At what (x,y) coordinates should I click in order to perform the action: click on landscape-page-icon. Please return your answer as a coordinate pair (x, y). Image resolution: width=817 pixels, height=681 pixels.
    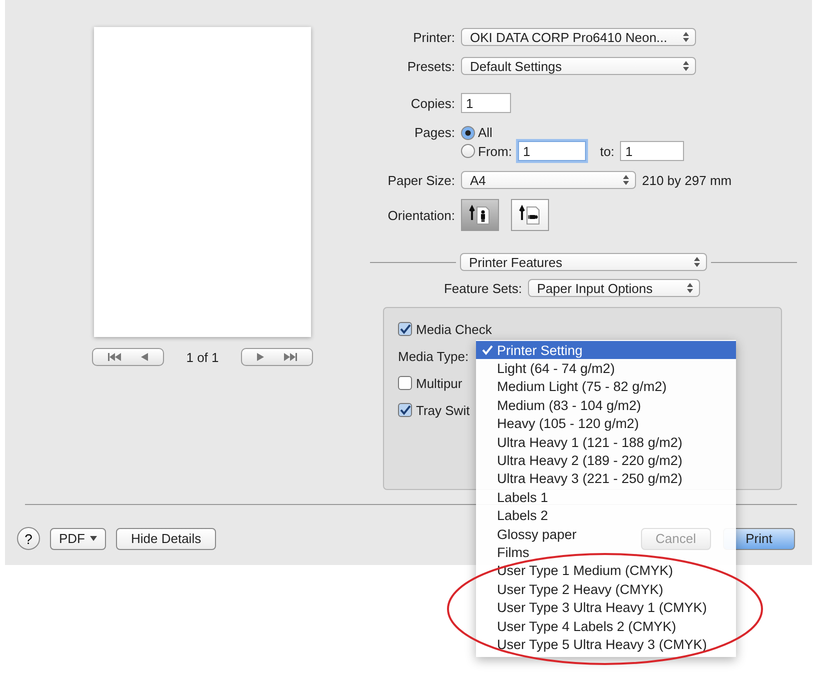
    Looking at the image, I should click on (530, 215).